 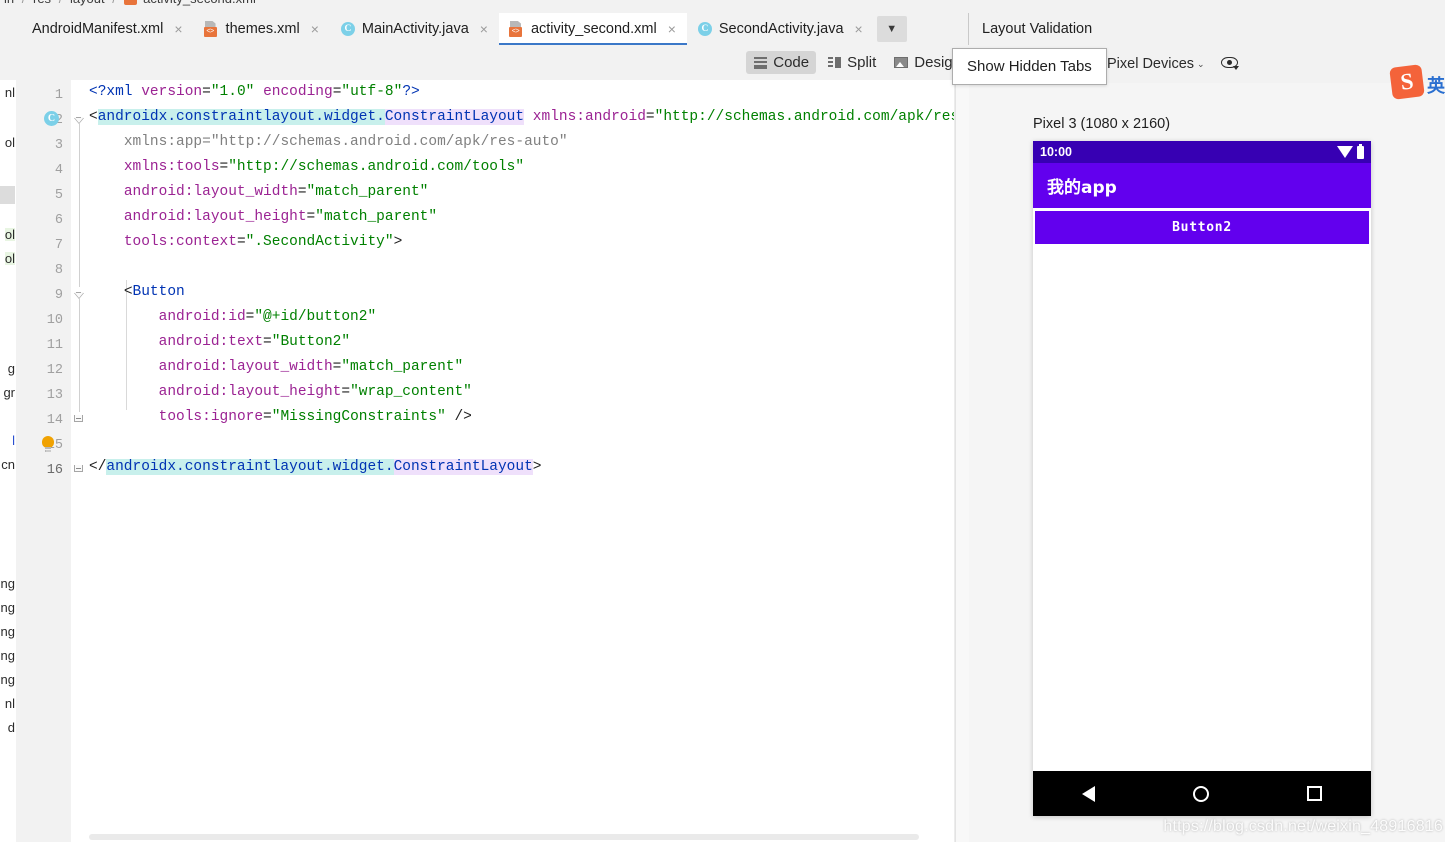 I want to click on lightbulb-base, so click(x=48, y=448).